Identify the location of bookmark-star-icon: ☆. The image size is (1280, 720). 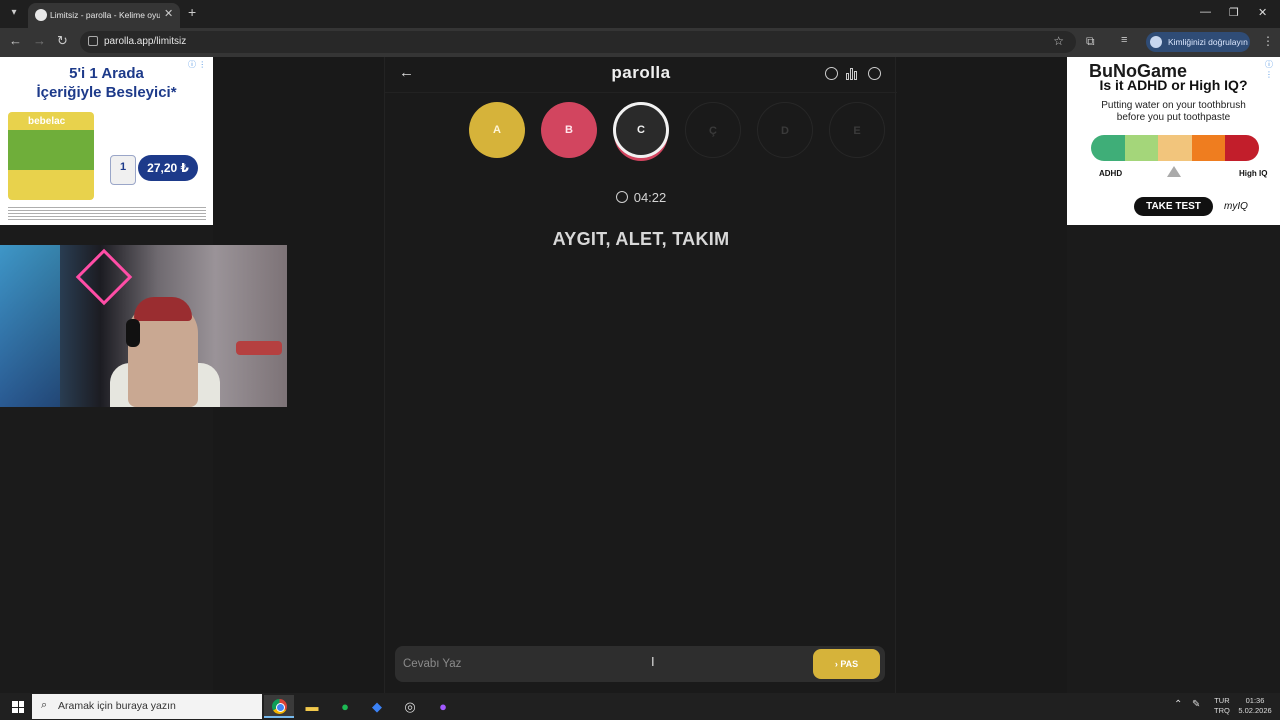
(1058, 41).